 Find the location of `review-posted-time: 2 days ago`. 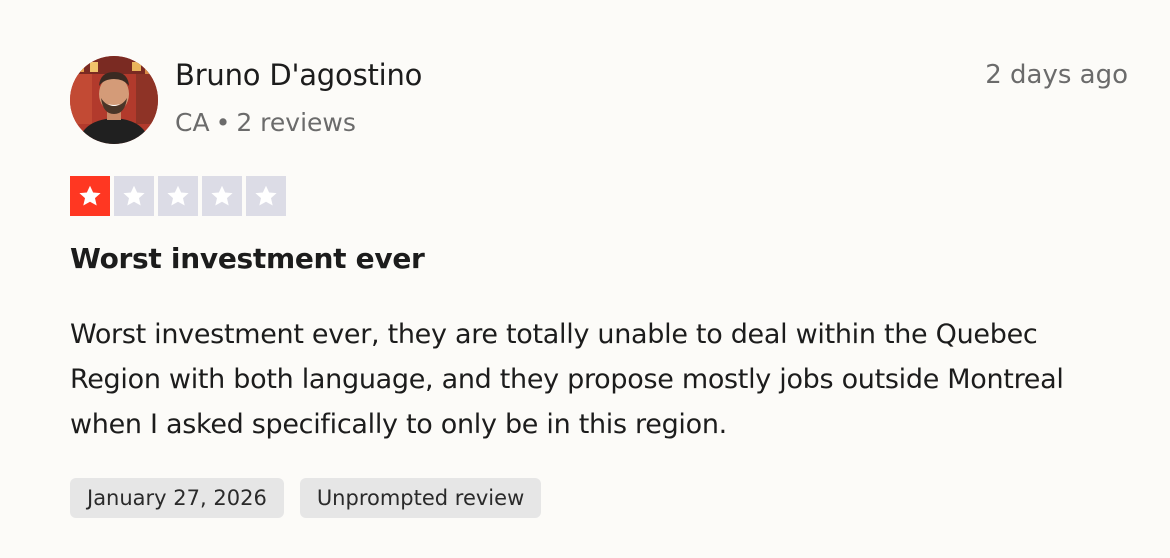

review-posted-time: 2 days ago is located at coordinates (1056, 75).